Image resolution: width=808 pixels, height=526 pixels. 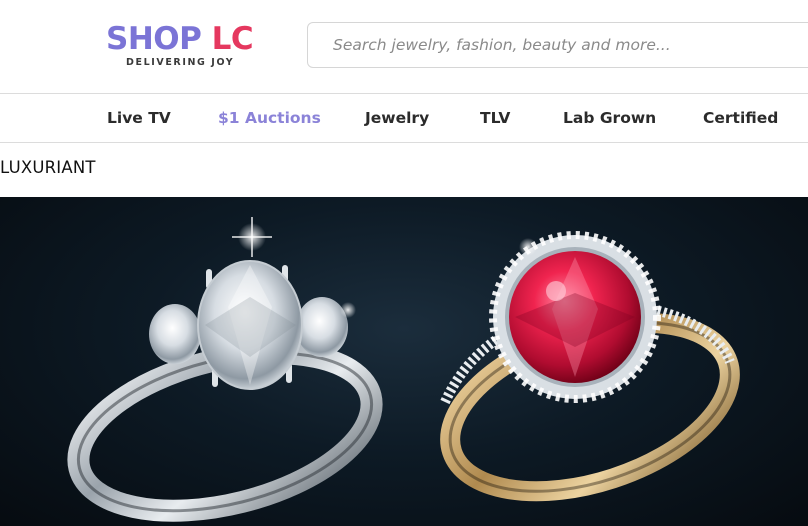 What do you see at coordinates (139, 118) in the screenshot?
I see `nav-item-live-tv: Live TV` at bounding box center [139, 118].